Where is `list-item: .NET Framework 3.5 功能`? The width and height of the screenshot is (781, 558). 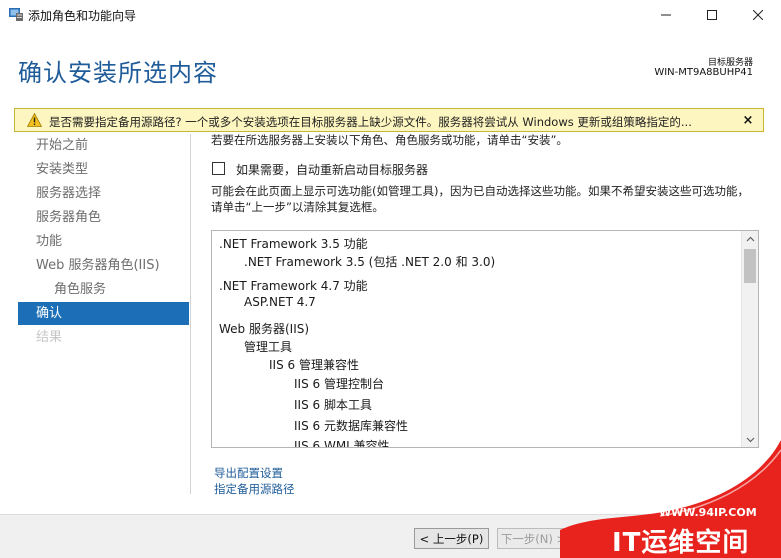 list-item: .NET Framework 3.5 功能 is located at coordinates (293, 244).